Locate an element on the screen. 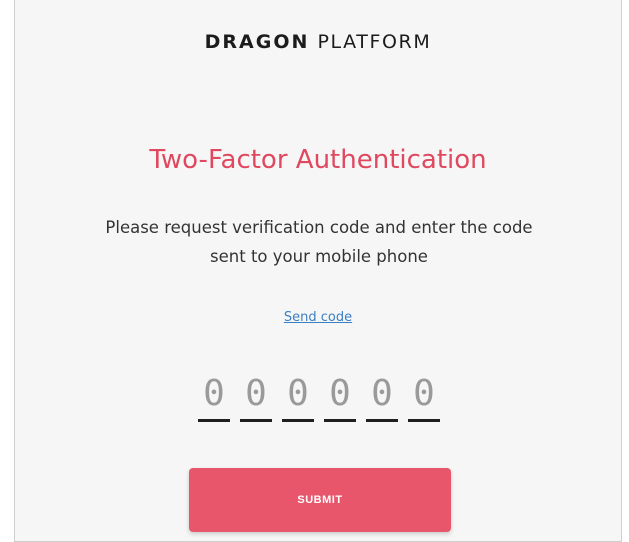 Image resolution: width=629 pixels, height=542 pixels. page-title: Two-Factor Authentication is located at coordinates (318, 160).